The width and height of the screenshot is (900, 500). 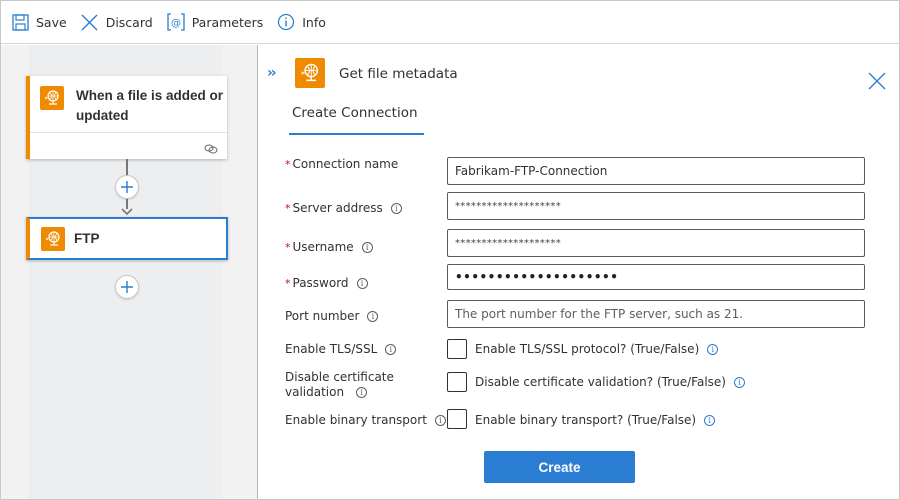 What do you see at coordinates (51, 22) in the screenshot?
I see `save-label: Save` at bounding box center [51, 22].